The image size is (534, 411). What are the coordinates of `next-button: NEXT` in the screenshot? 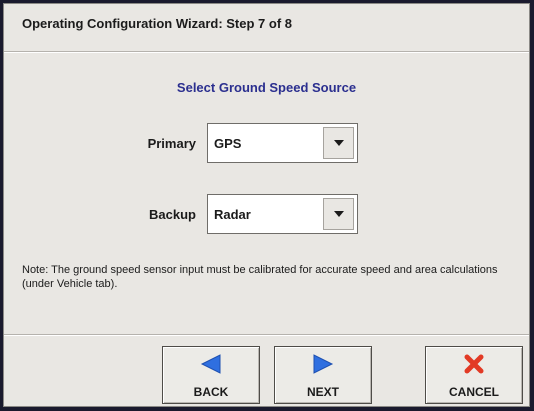 It's located at (323, 375).